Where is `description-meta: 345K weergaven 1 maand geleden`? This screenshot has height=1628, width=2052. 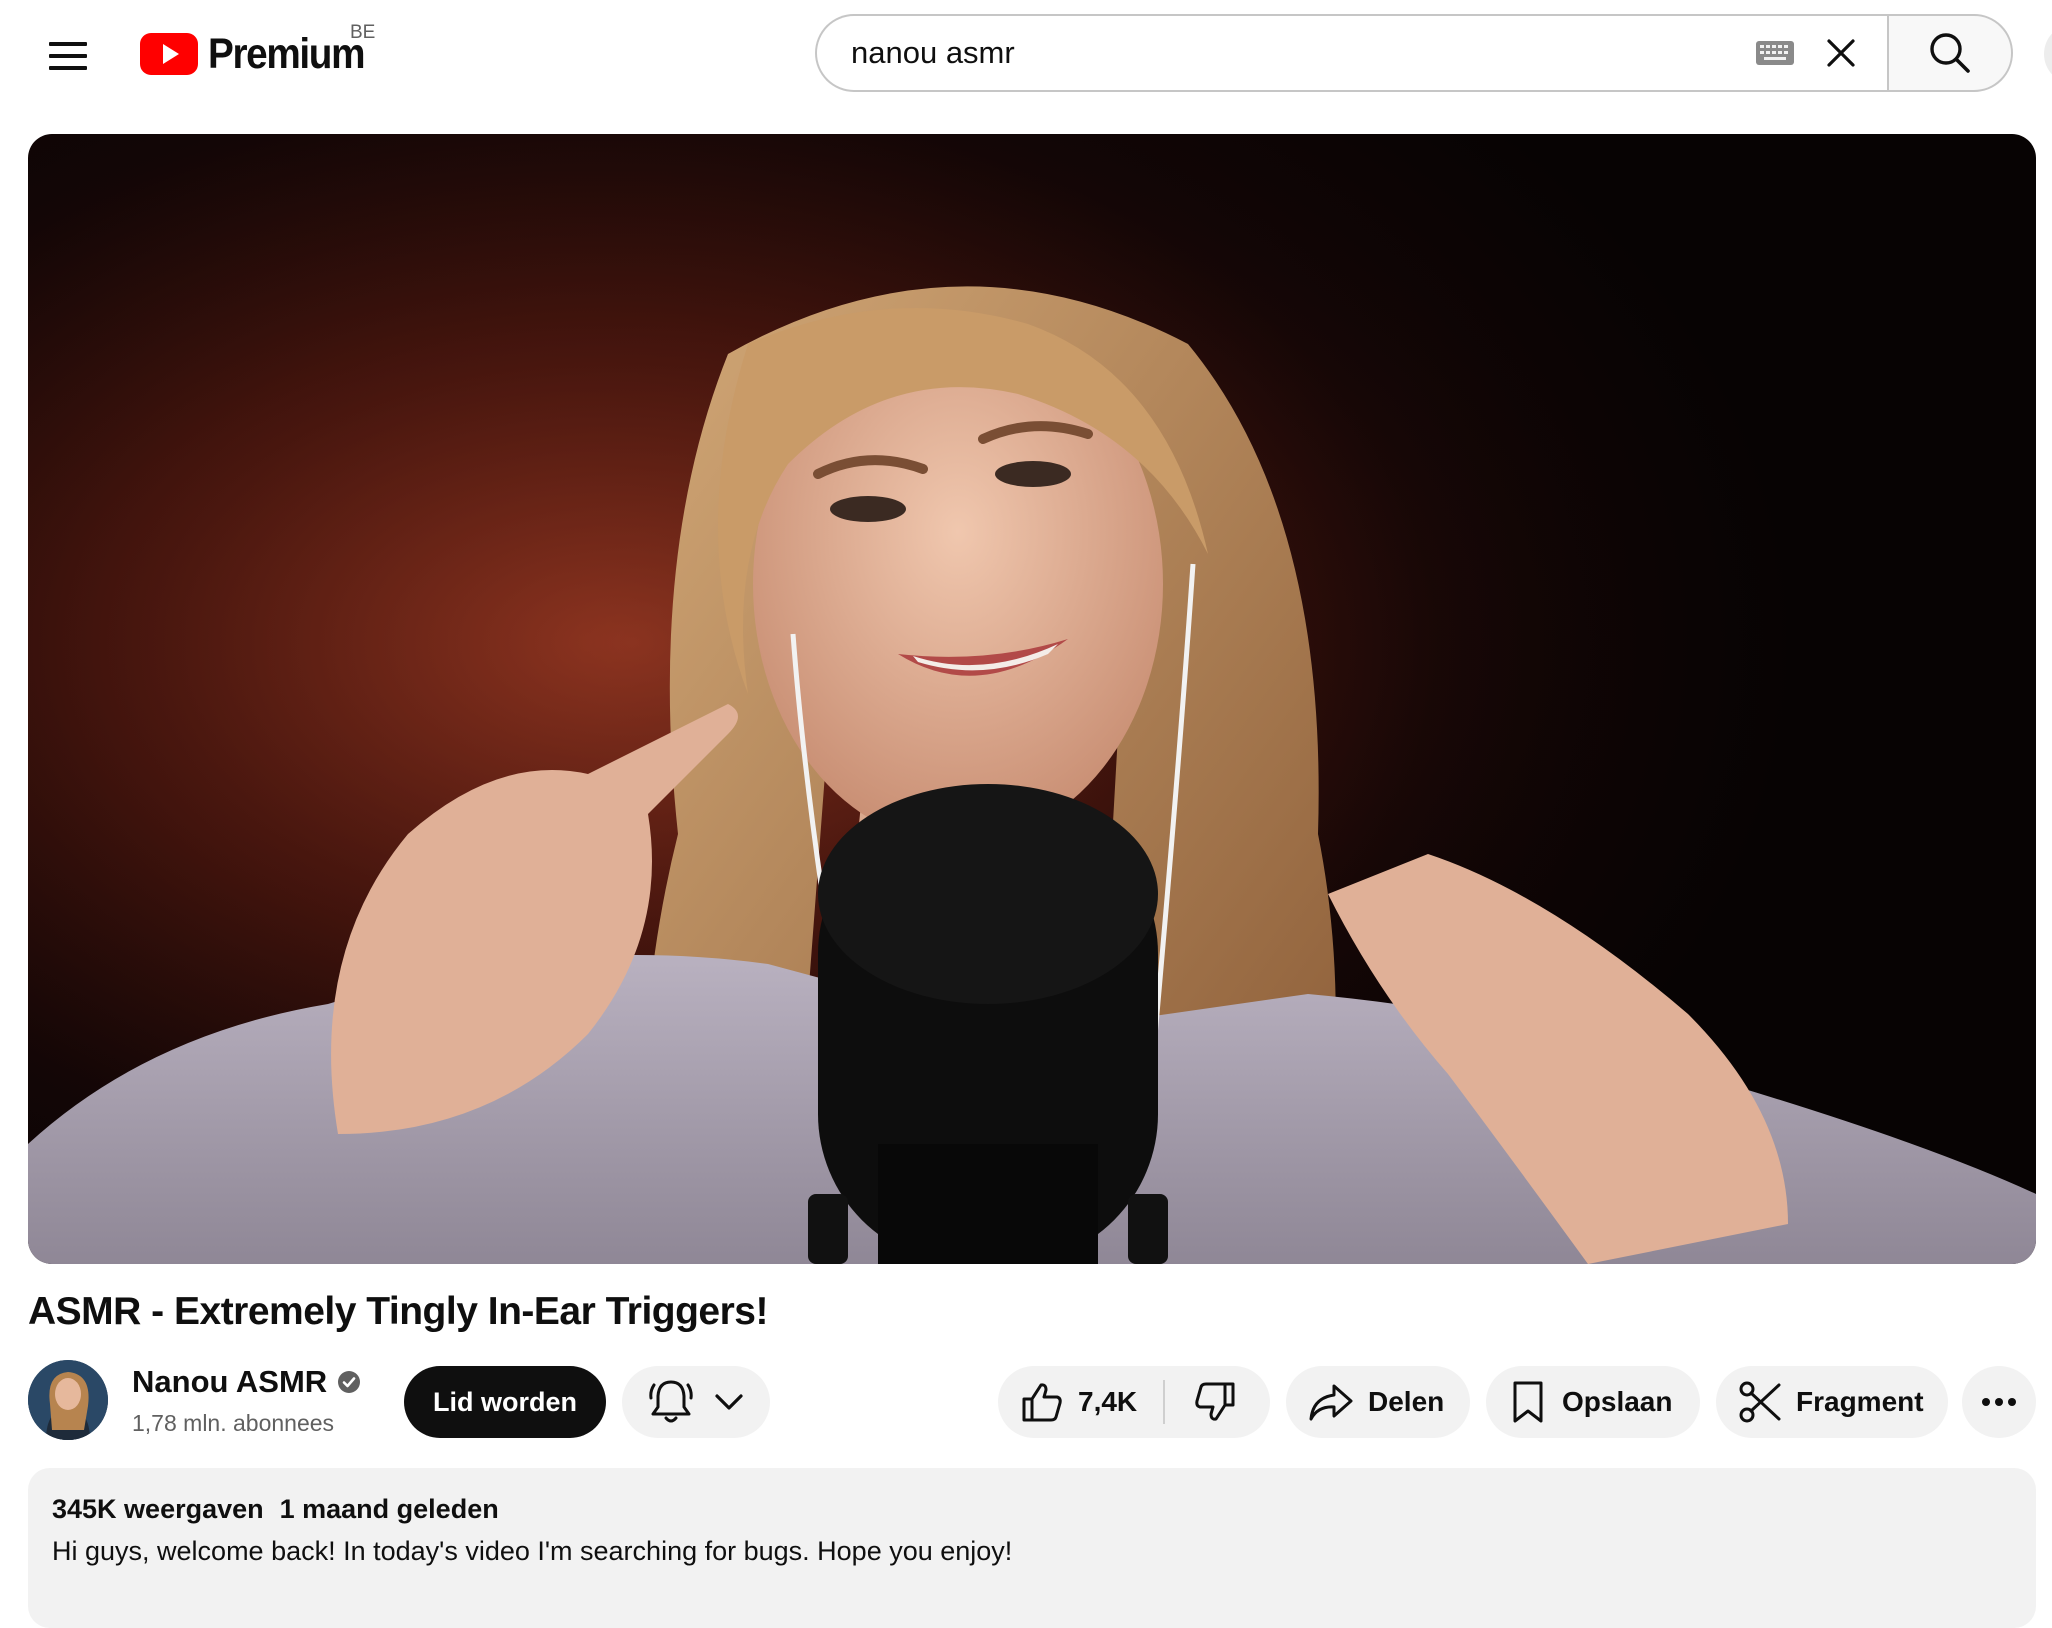
description-meta: 345K weergaven 1 maand geleden is located at coordinates (275, 1509).